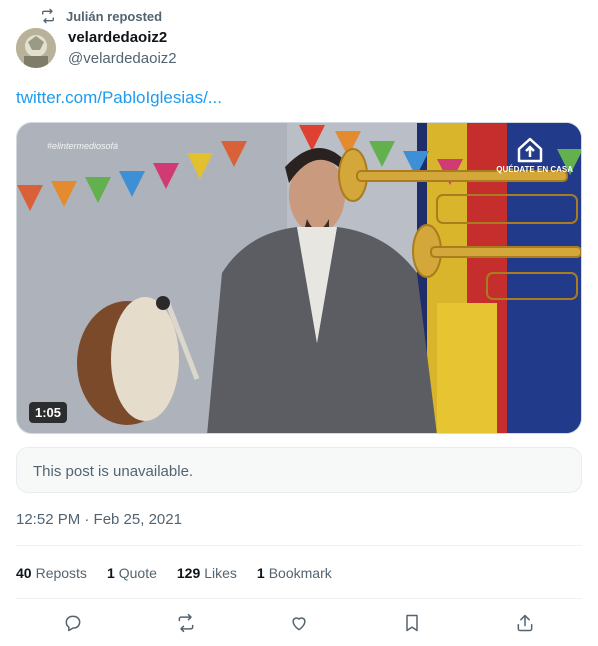 The height and width of the screenshot is (646, 598). Describe the element at coordinates (122, 58) in the screenshot. I see `author-handle: @velardedaoiz2` at that location.